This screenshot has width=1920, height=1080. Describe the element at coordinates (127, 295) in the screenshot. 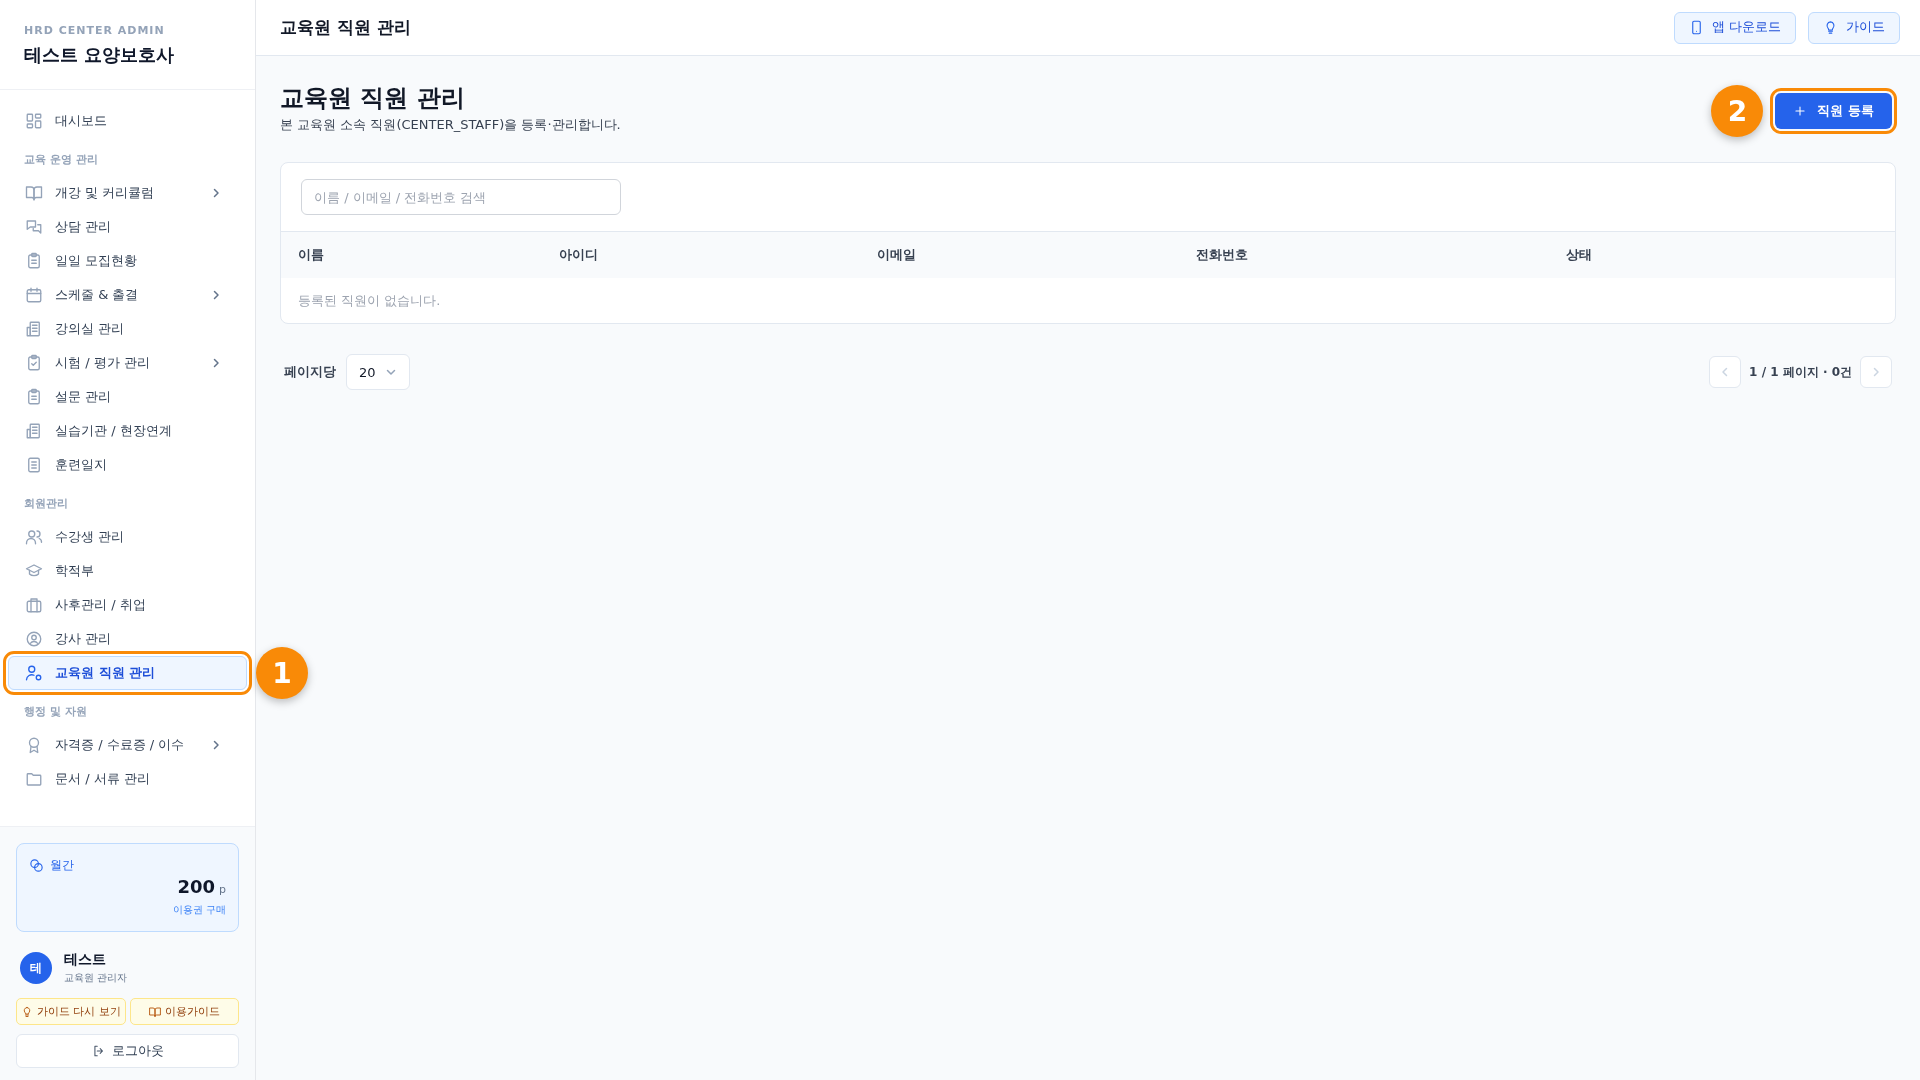

I see `sidebar-item: 스케줄 & 출결` at that location.